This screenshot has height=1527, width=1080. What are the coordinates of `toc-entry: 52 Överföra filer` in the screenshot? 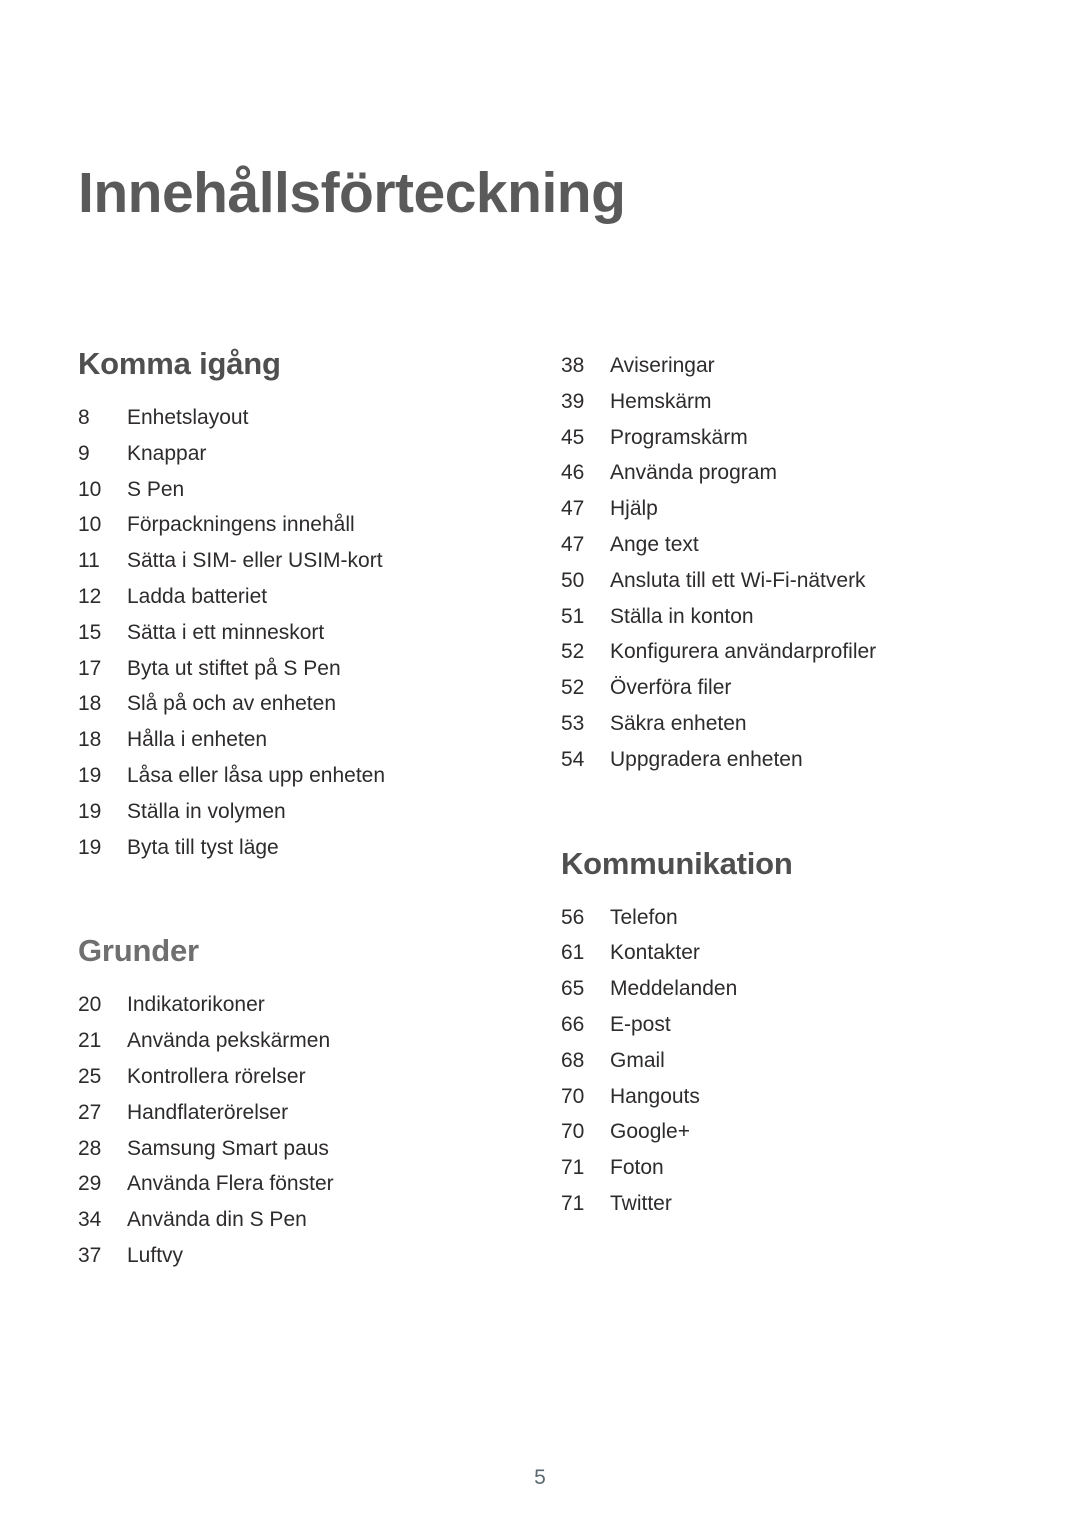 It's located at (776, 688).